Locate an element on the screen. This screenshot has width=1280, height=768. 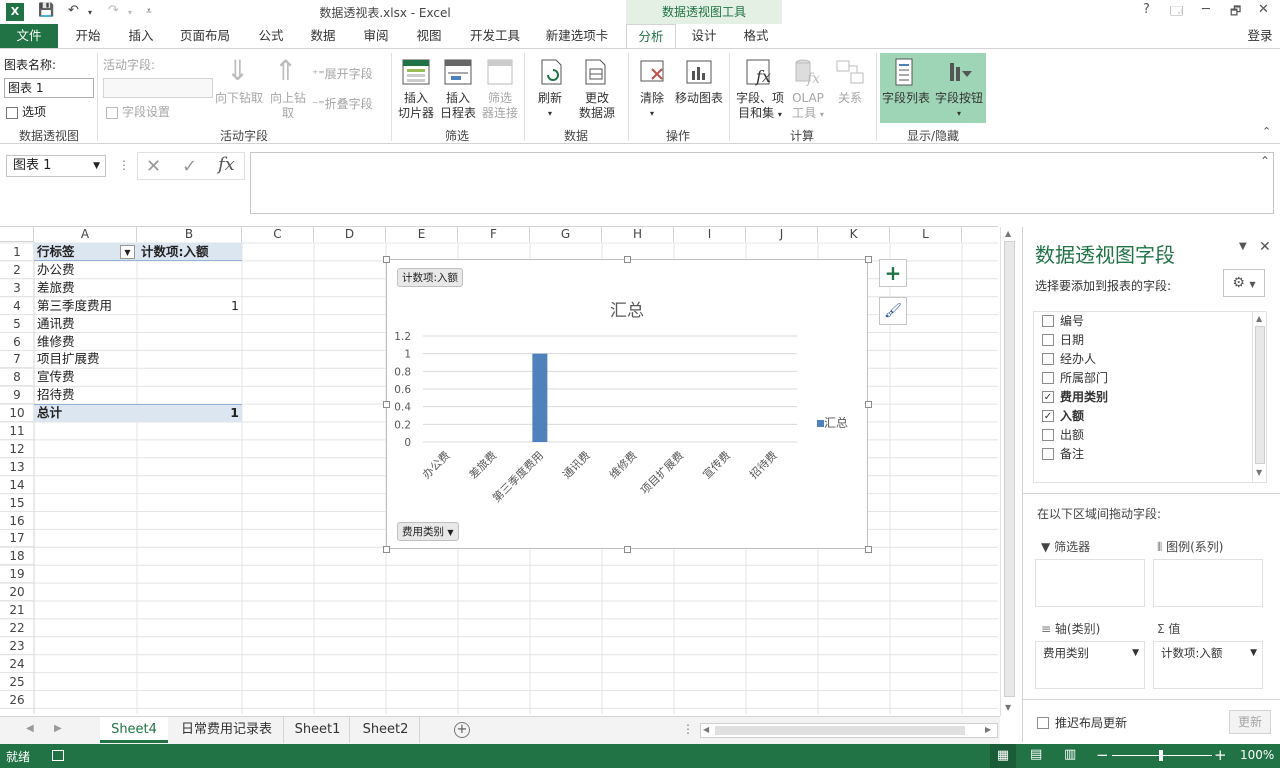
row-header-25: 25 is located at coordinates (17, 682).